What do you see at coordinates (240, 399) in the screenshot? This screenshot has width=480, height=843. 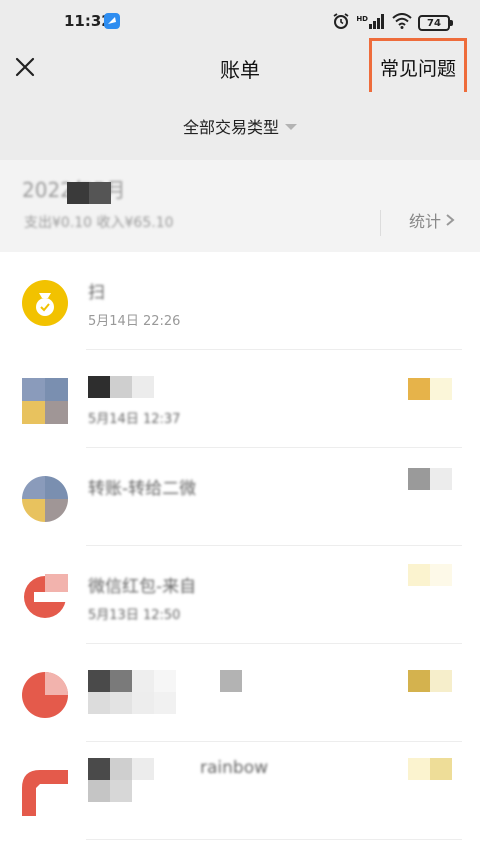 I see `transaction-row: 5月14日 12:37` at bounding box center [240, 399].